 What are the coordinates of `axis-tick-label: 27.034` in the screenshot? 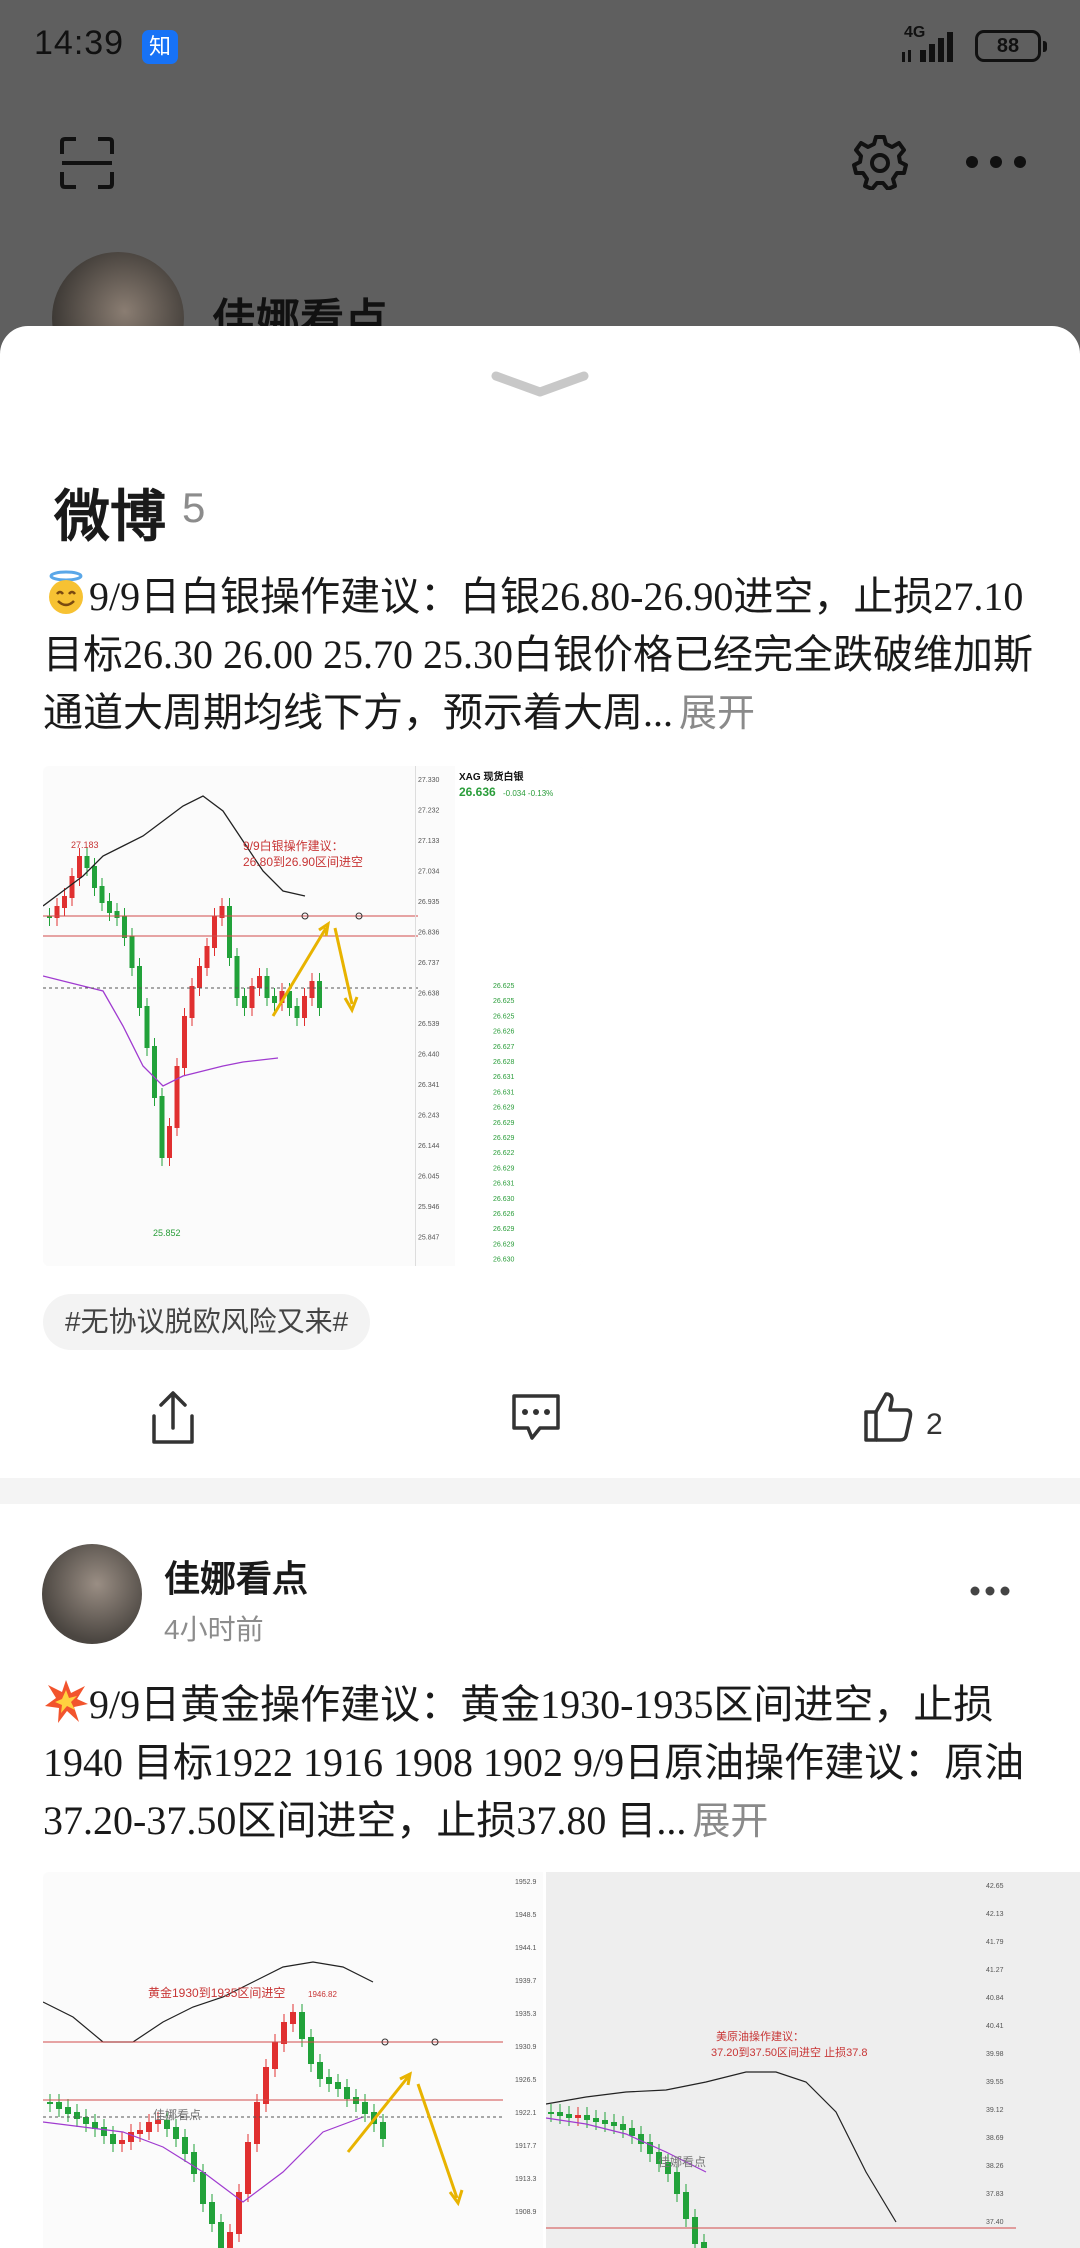 It's located at (429, 872).